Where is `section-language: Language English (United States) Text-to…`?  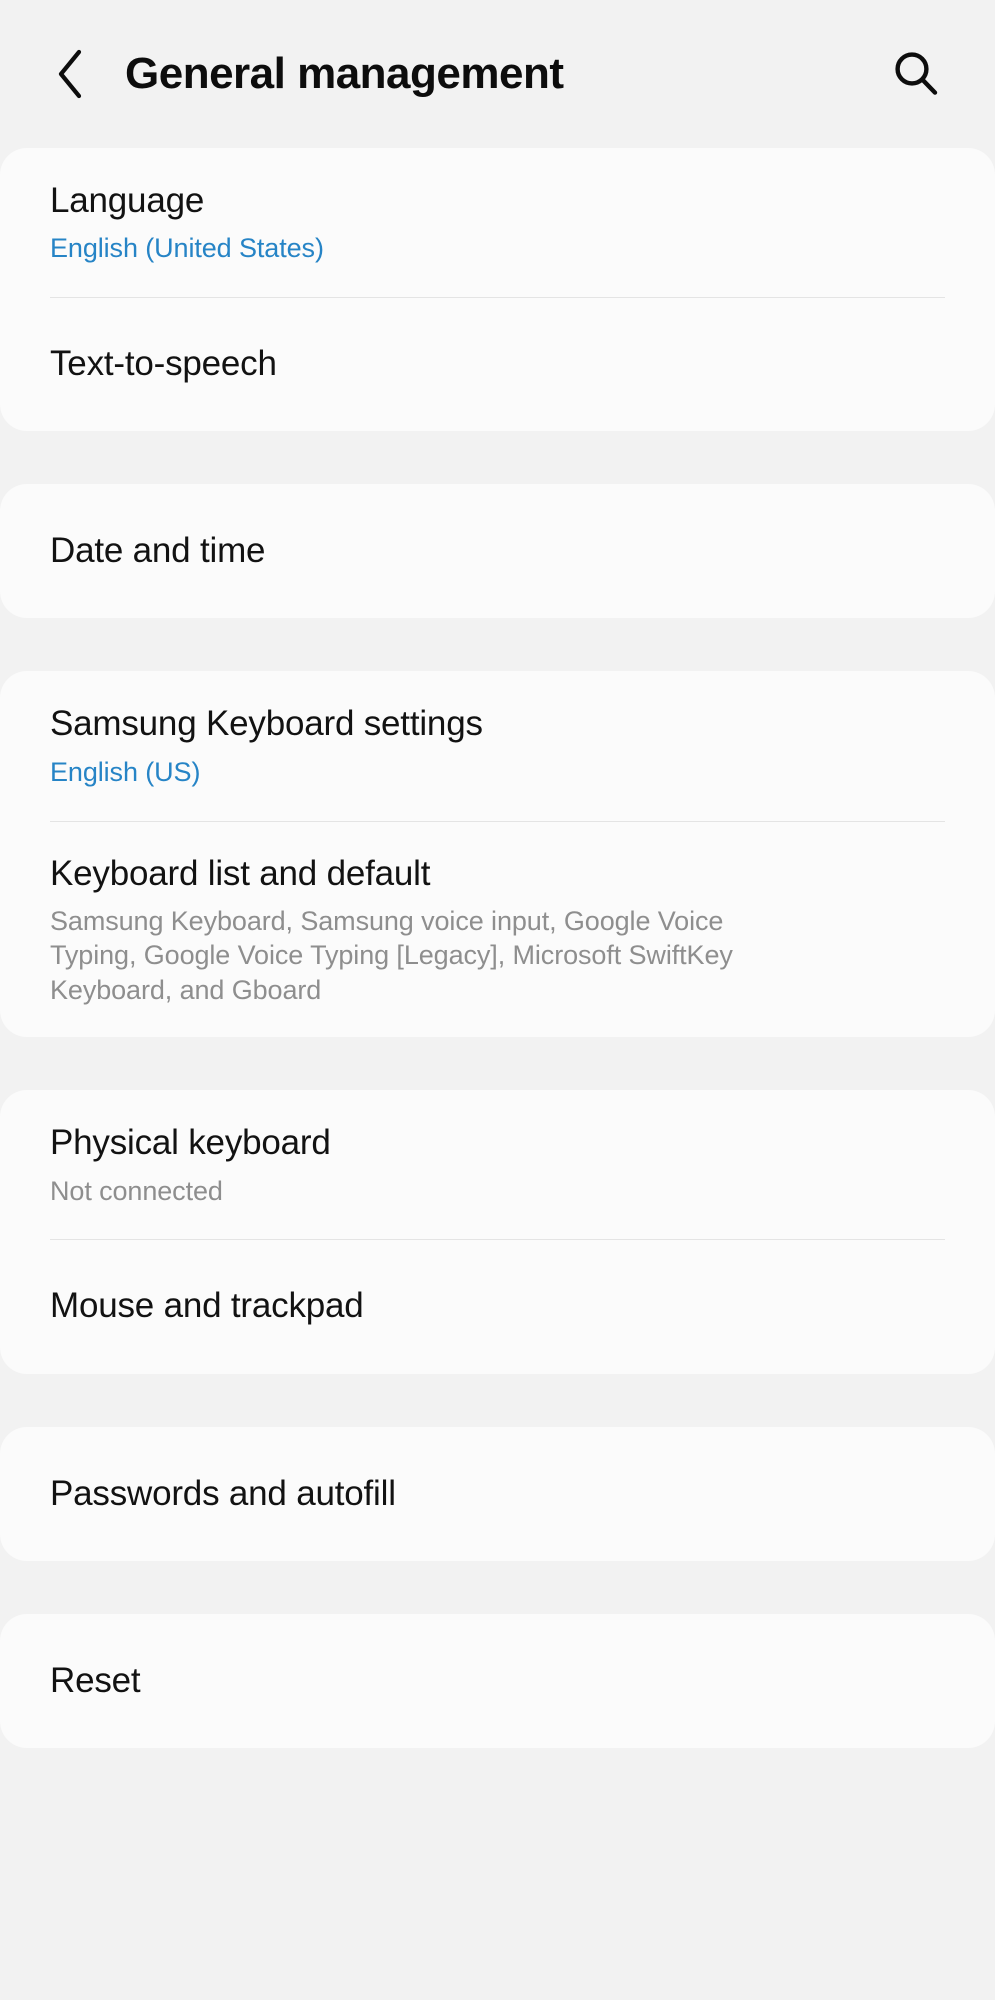 section-language: Language English (United States) Text-to… is located at coordinates (497, 290).